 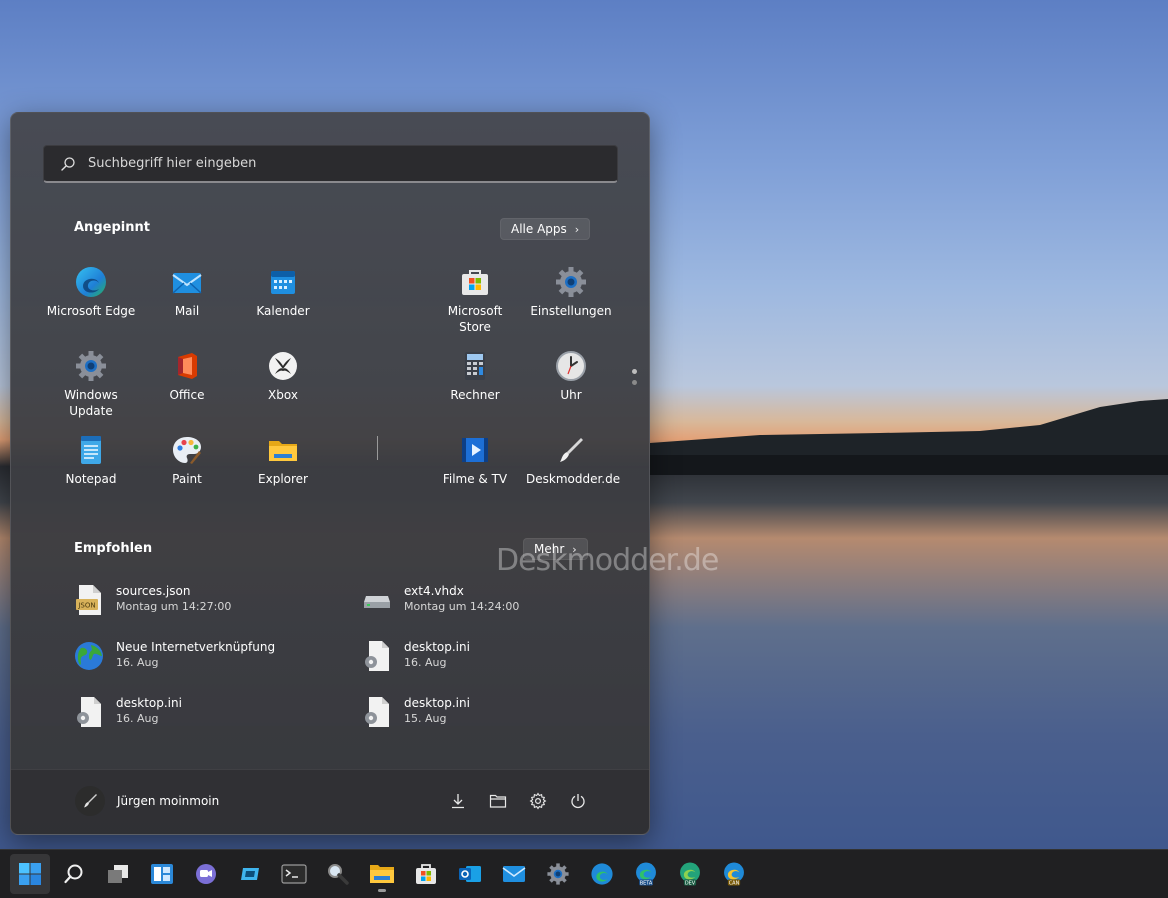 I want to click on search-box, so click(x=330, y=164).